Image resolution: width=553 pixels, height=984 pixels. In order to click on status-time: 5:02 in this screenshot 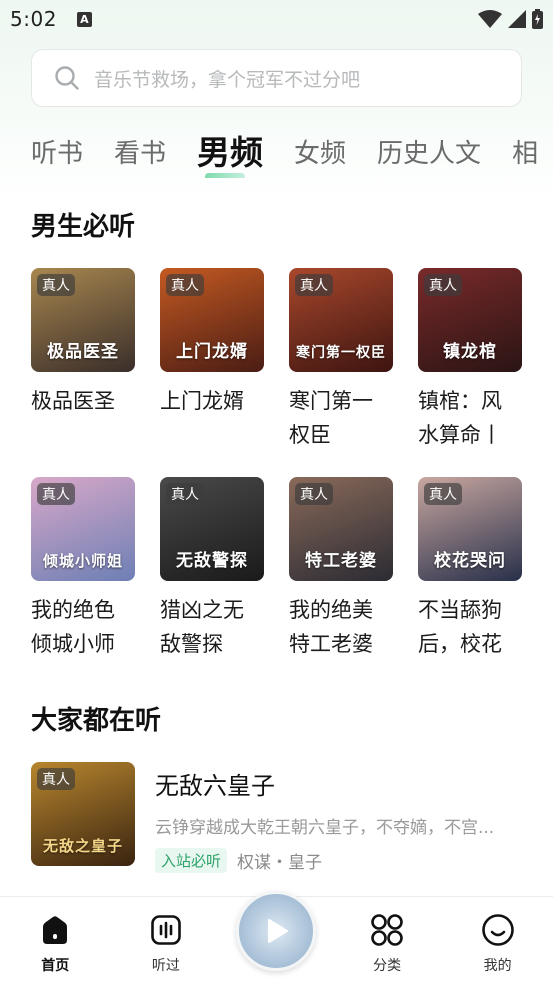, I will do `click(33, 19)`.